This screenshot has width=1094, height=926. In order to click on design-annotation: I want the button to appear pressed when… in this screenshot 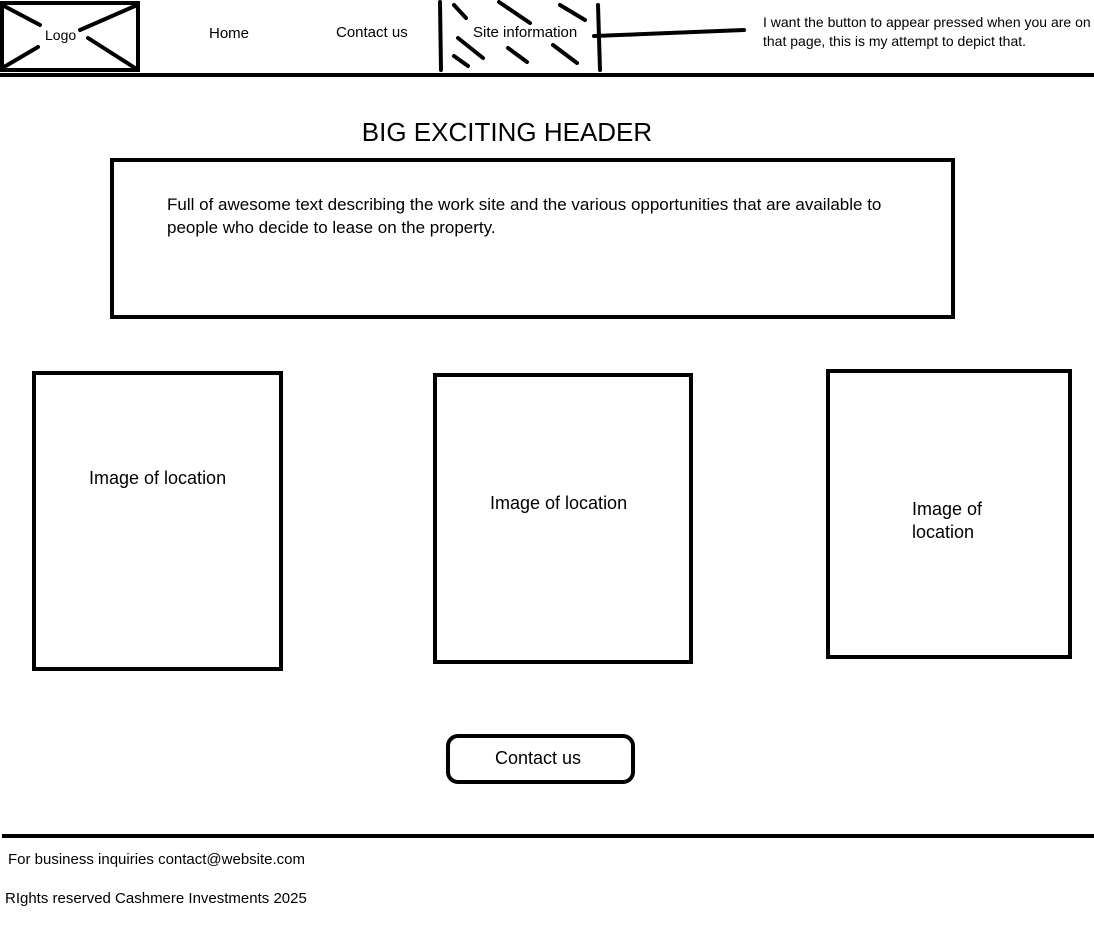, I will do `click(927, 31)`.